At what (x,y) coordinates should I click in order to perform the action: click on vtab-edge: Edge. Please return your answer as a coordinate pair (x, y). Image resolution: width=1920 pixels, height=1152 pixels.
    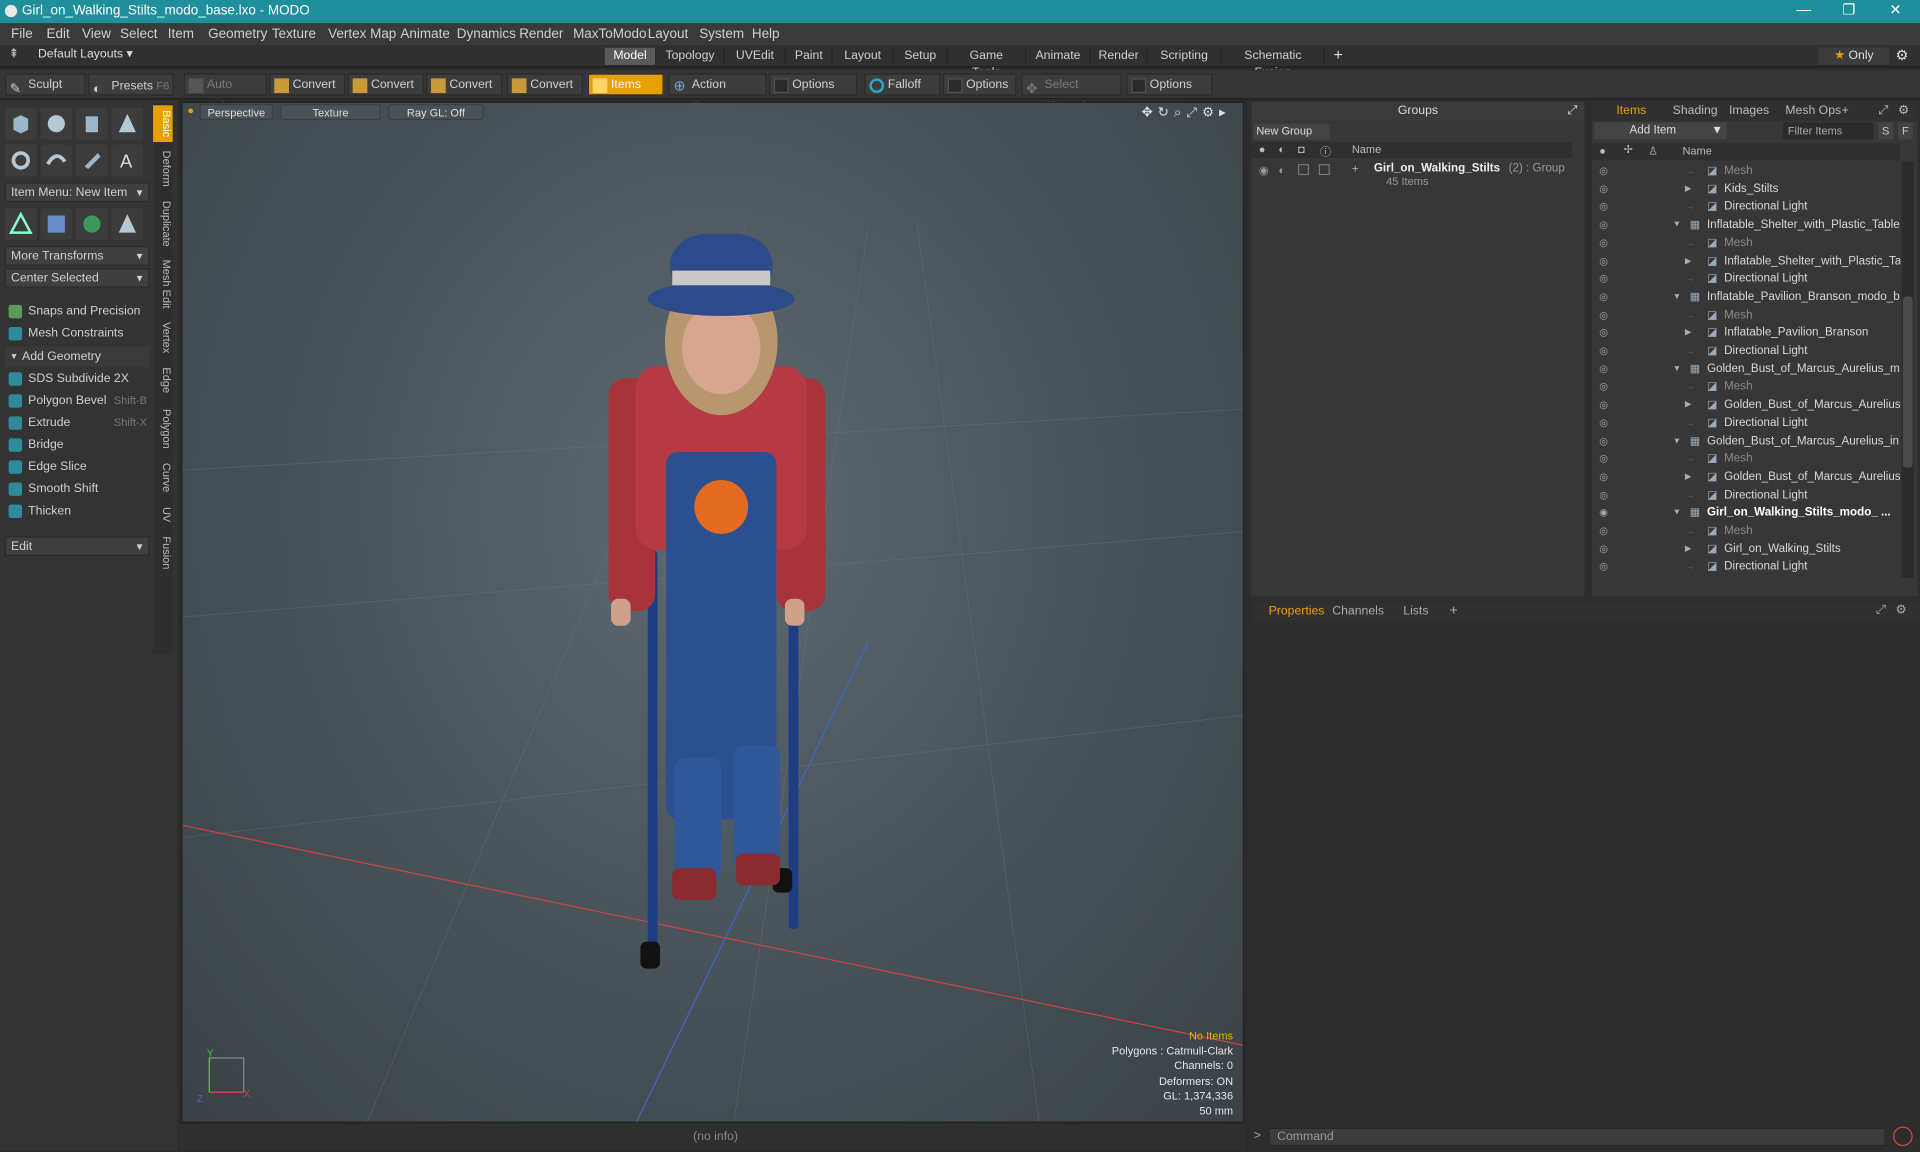
    Looking at the image, I should click on (162, 380).